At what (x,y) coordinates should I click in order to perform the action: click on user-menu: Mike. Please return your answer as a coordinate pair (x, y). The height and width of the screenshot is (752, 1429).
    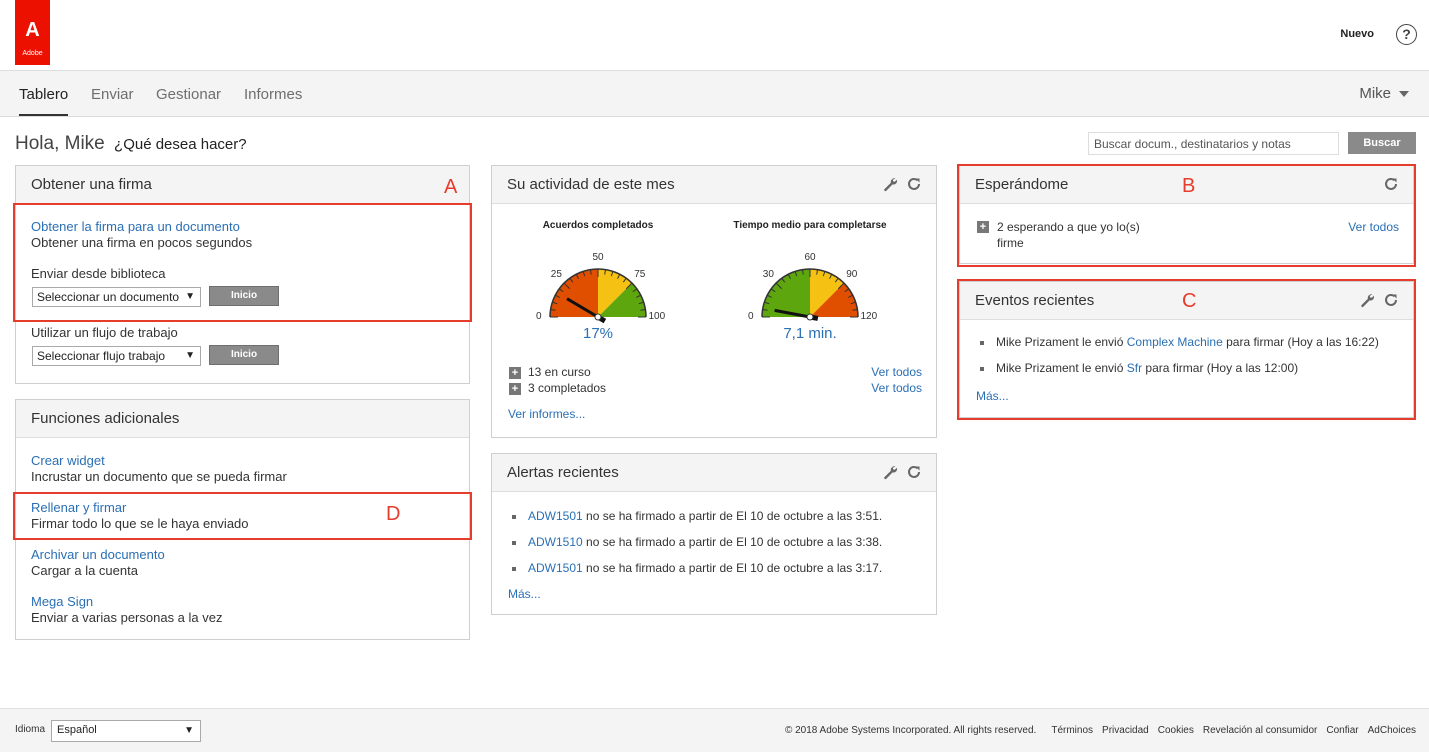
    Looking at the image, I should click on (1384, 93).